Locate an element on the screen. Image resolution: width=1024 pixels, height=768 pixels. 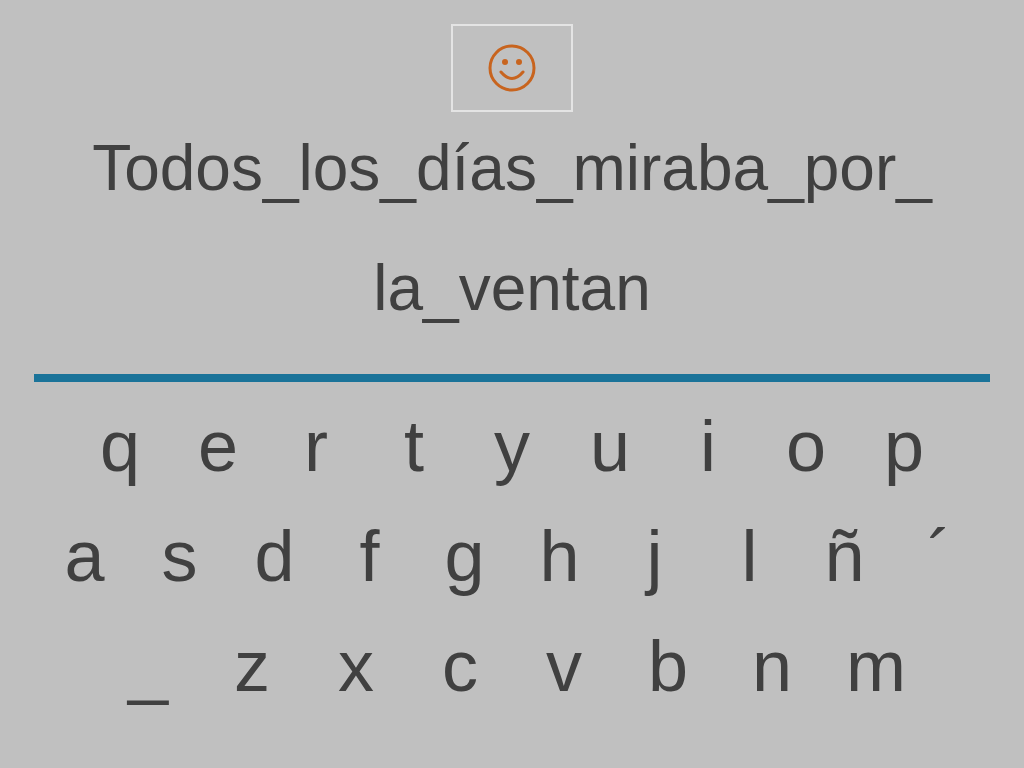
letter-key: b is located at coordinates (668, 666).